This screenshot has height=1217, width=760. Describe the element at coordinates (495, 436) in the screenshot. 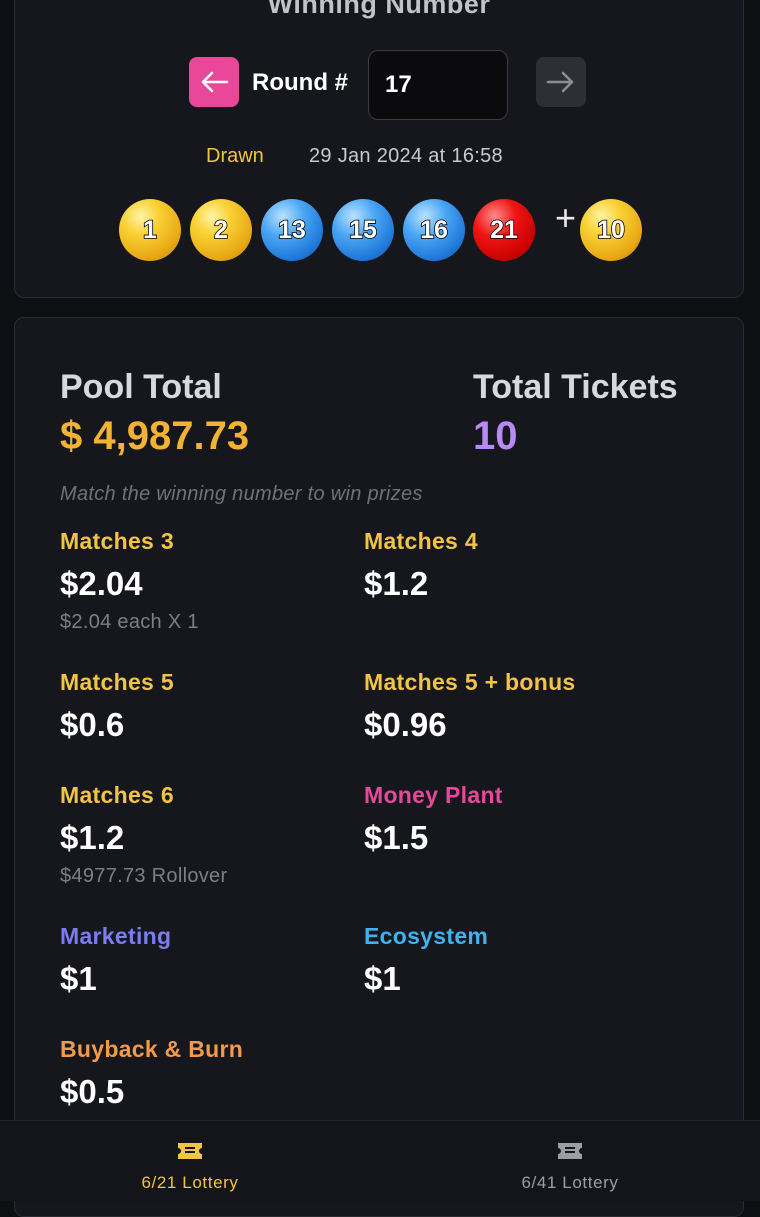

I see `total-tickets-value: 10` at that location.